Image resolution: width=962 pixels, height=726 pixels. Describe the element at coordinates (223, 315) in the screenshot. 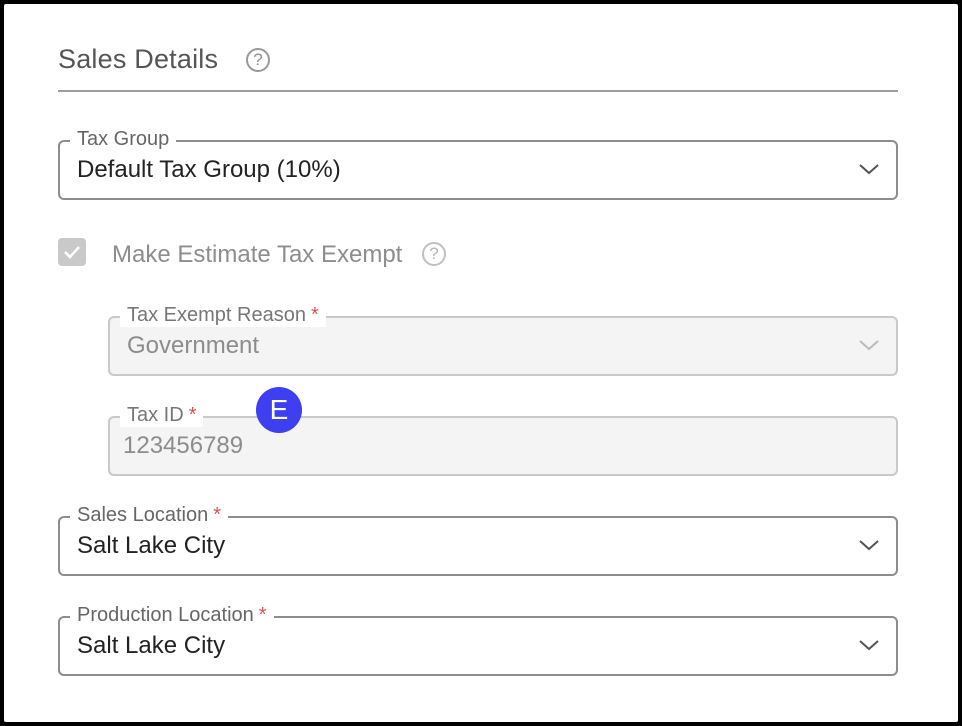

I see `tax-exempt-reason-label: Tax Exempt Reason *` at that location.